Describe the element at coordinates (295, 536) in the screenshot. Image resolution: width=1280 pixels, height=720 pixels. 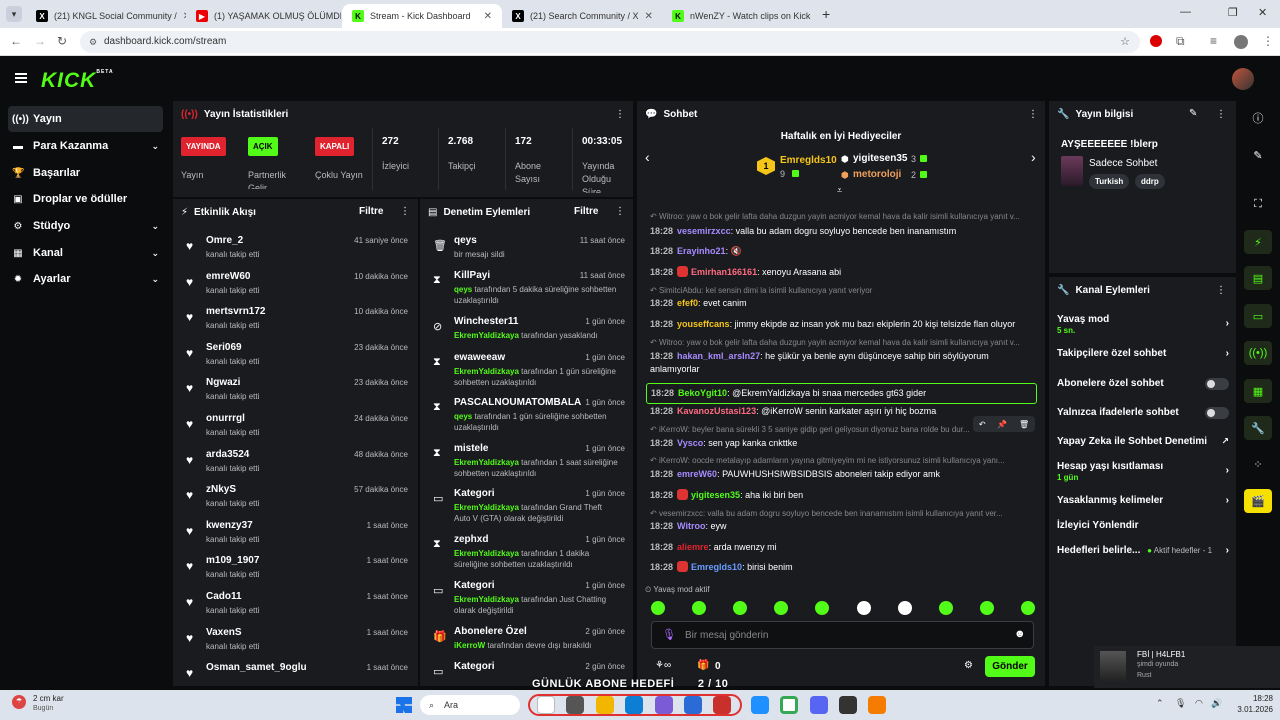
I see `activity-item: ♥ kwenzy37 kanalı takip etti 1 saat önce` at that location.